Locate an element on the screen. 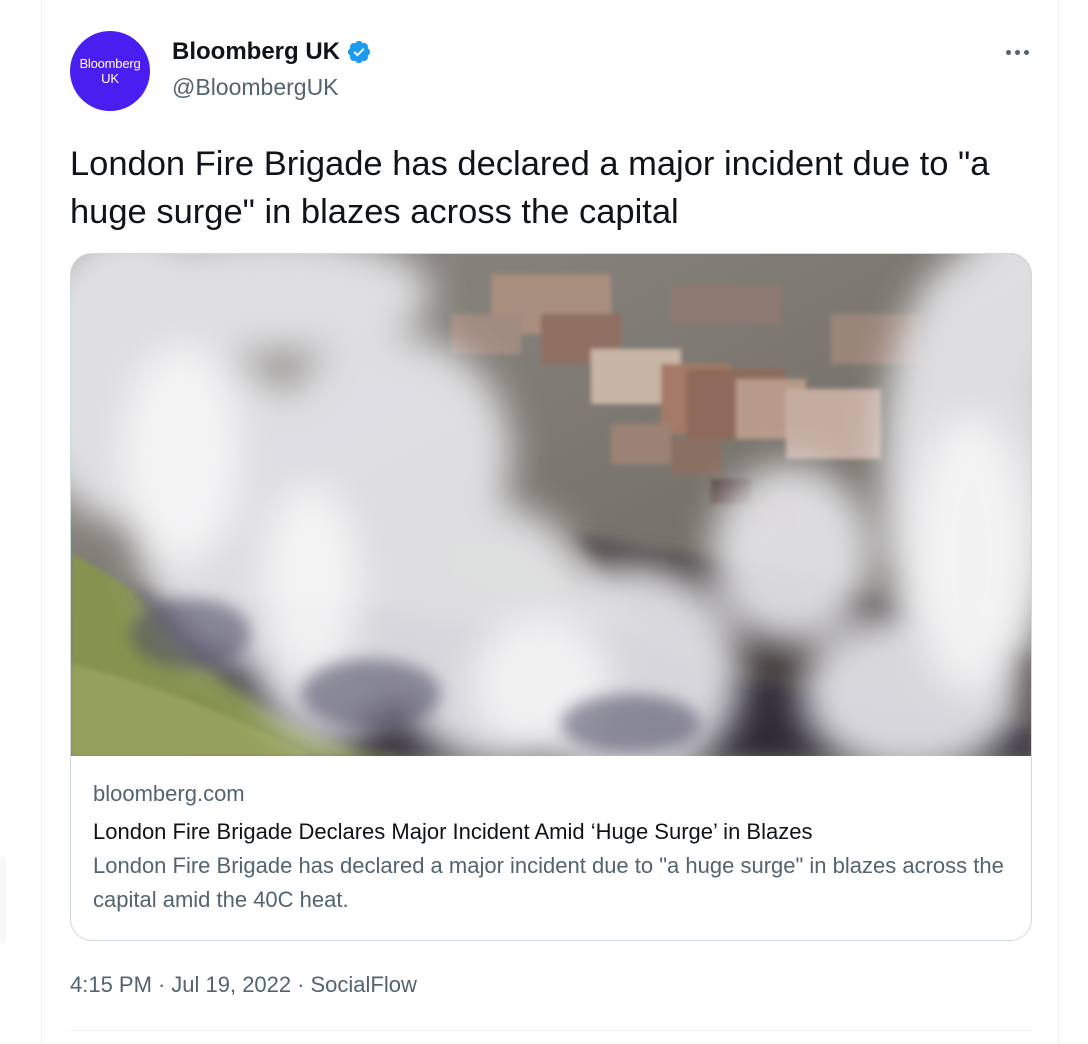 The height and width of the screenshot is (1044, 1088). tweet-meta: 4:15 PM · Jul 19, 2022 · SocialFlow is located at coordinates (243, 985).